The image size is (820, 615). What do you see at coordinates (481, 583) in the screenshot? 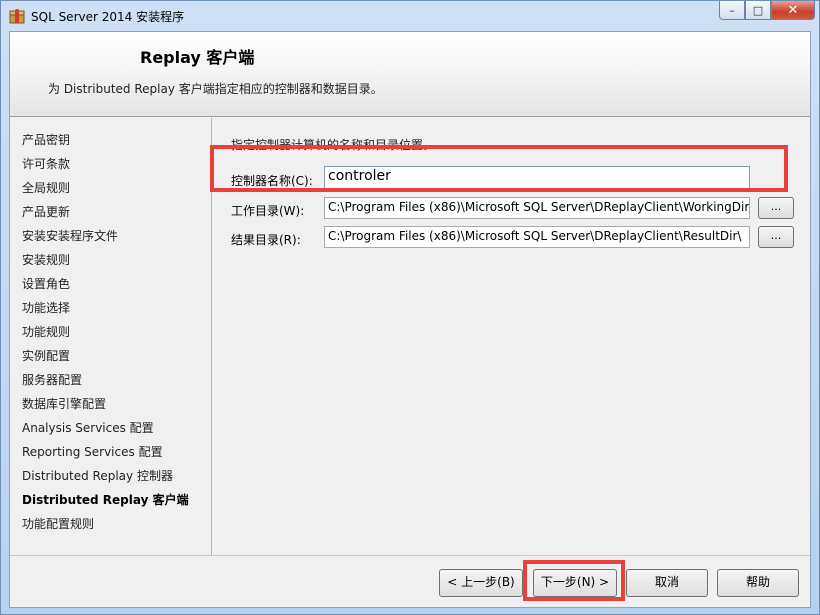
I see `back-button: < 上一步(B)` at bounding box center [481, 583].